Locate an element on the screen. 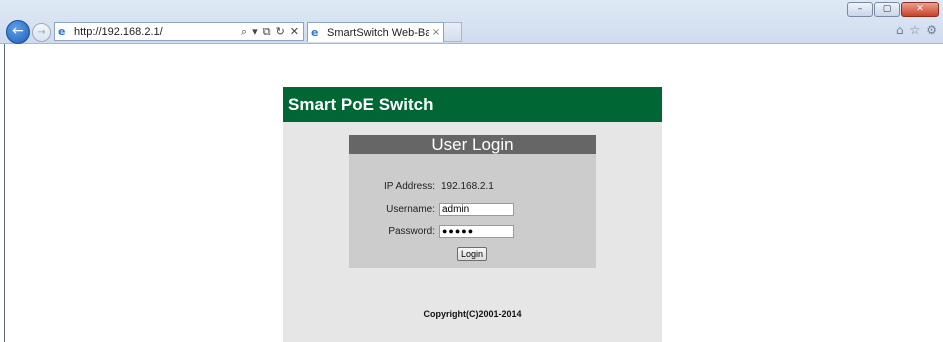  forward-button: → is located at coordinates (41, 32).